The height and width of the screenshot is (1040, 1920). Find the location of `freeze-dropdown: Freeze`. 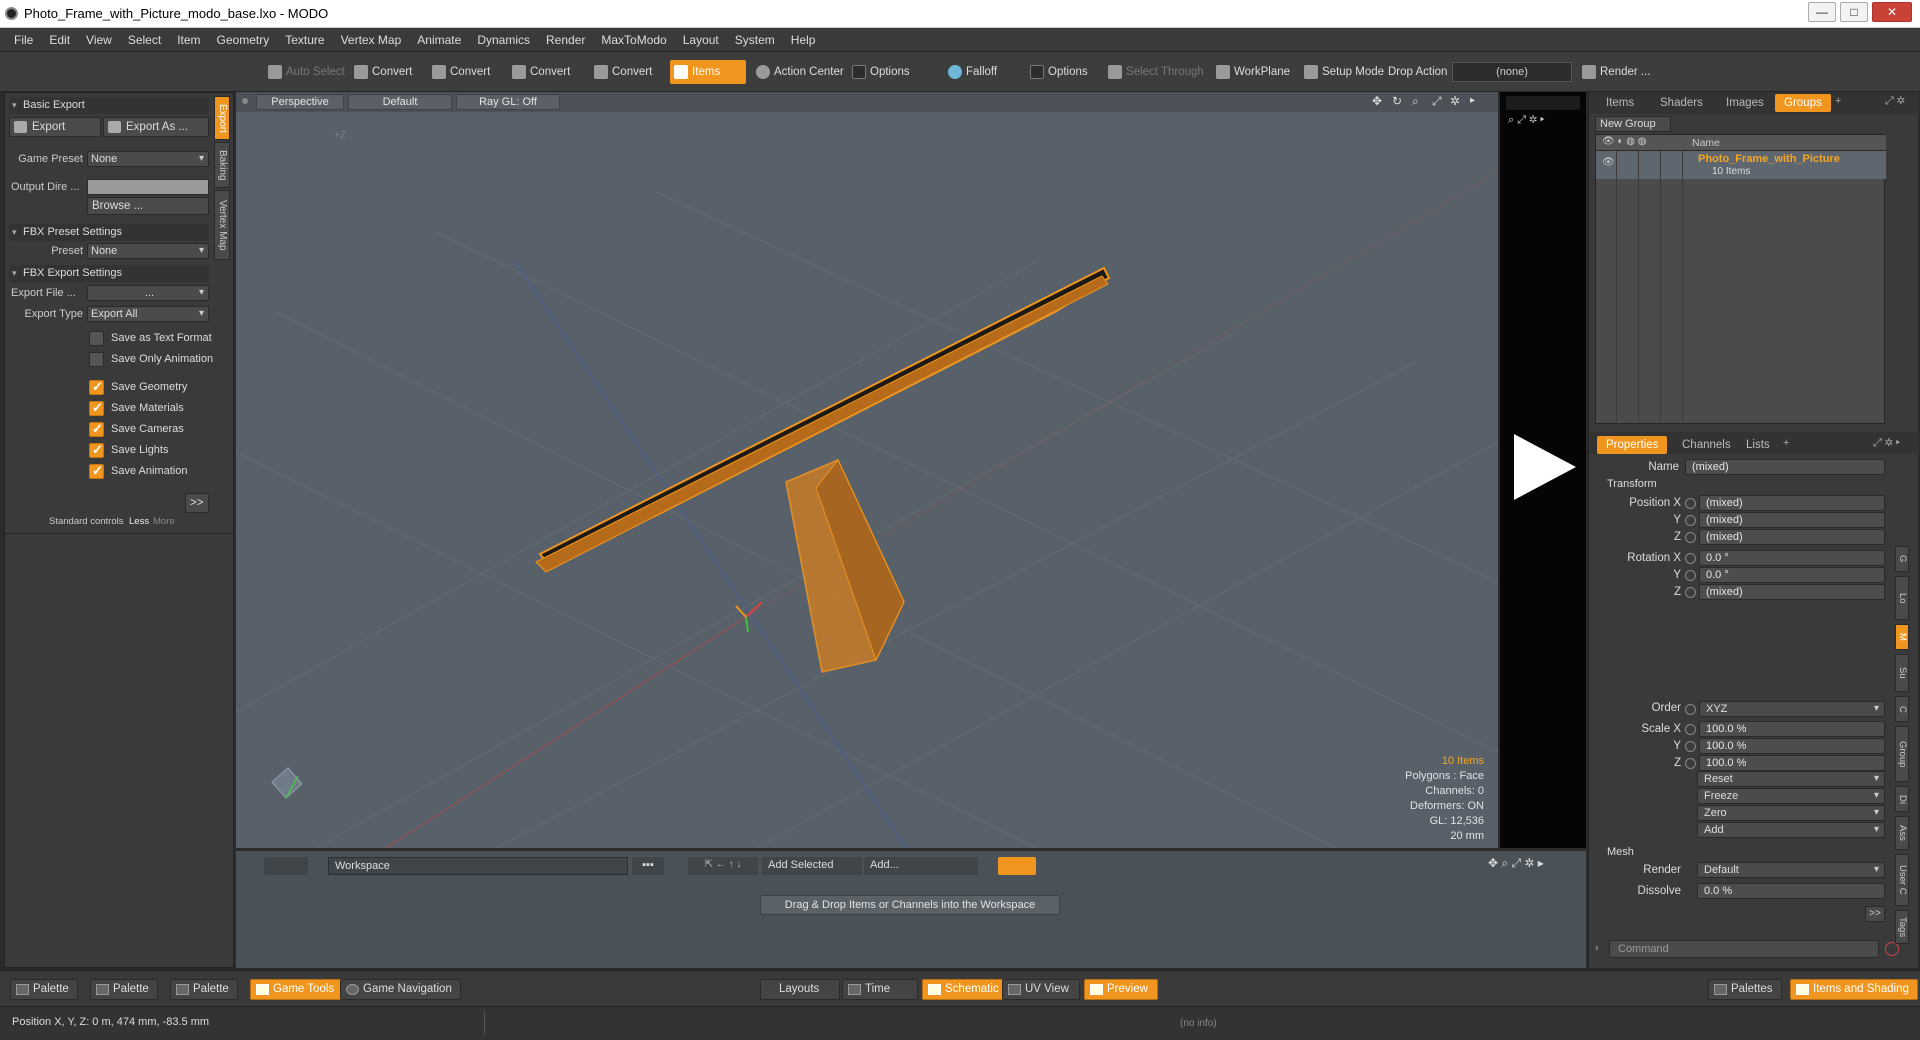

freeze-dropdown: Freeze is located at coordinates (1791, 796).